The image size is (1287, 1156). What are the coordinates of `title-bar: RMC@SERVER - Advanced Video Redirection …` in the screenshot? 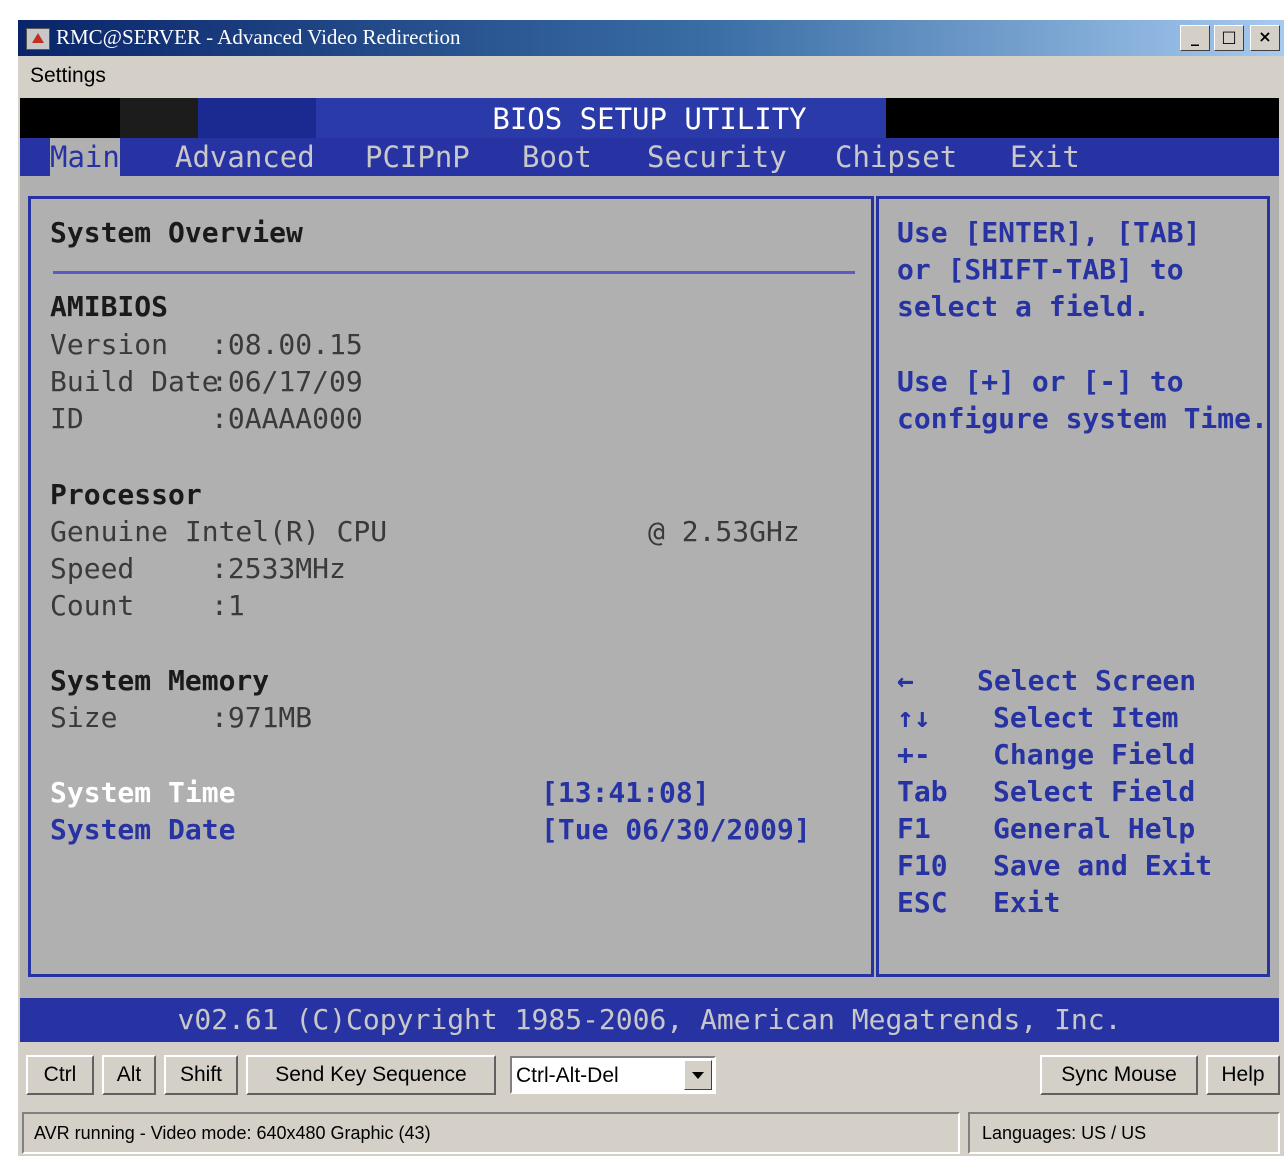 It's located at (651, 38).